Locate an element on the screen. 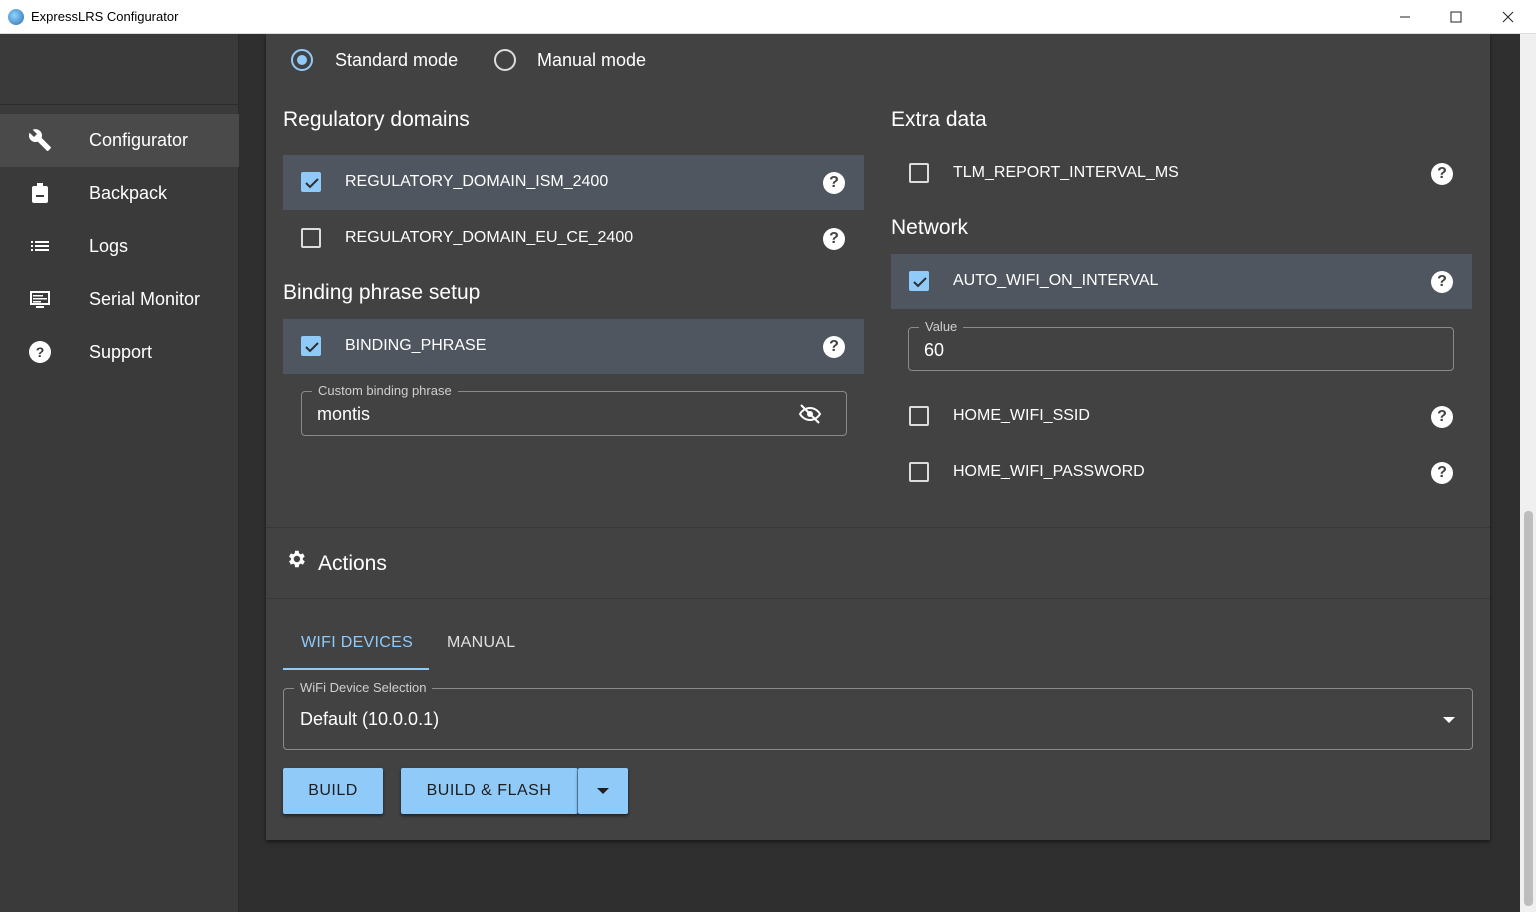  option-label: HOME_WIFI_SSID is located at coordinates (1021, 415).